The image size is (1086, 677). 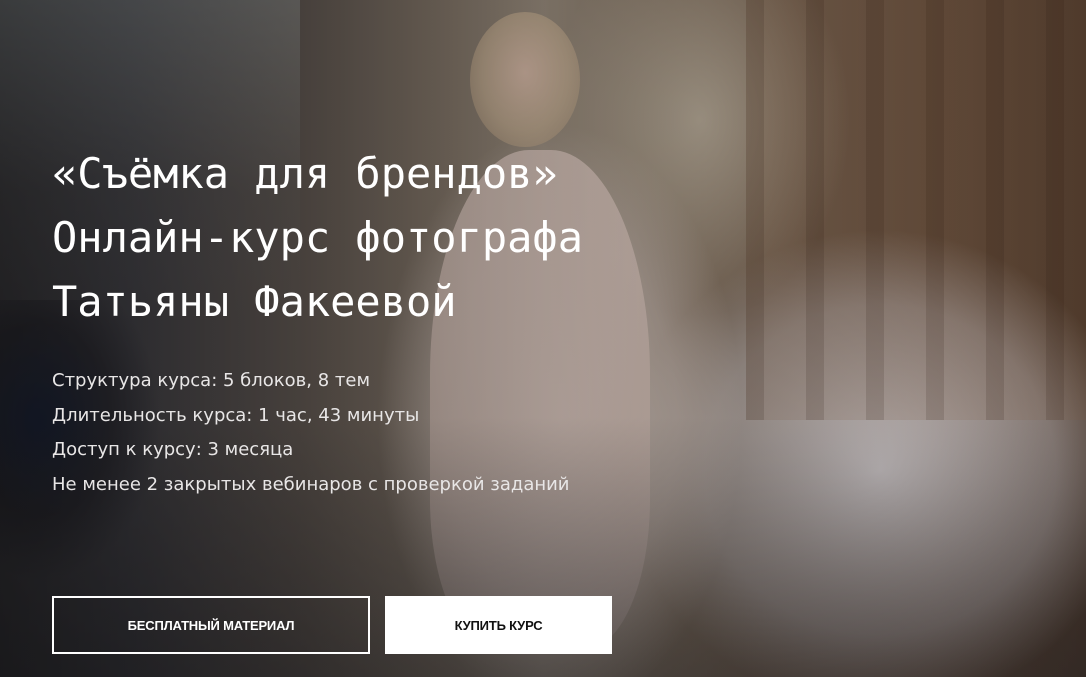 What do you see at coordinates (305, 173) in the screenshot?
I see `course-title-line-1: «Съёмка для брендов»` at bounding box center [305, 173].